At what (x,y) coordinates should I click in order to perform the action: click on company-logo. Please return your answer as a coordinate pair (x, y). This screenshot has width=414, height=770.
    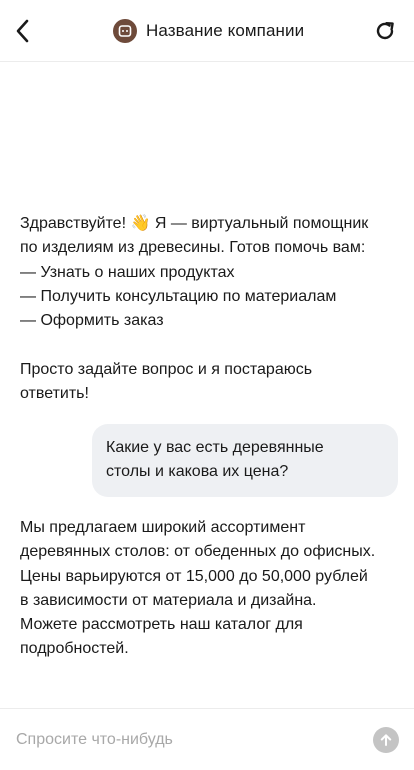
    Looking at the image, I should click on (125, 31).